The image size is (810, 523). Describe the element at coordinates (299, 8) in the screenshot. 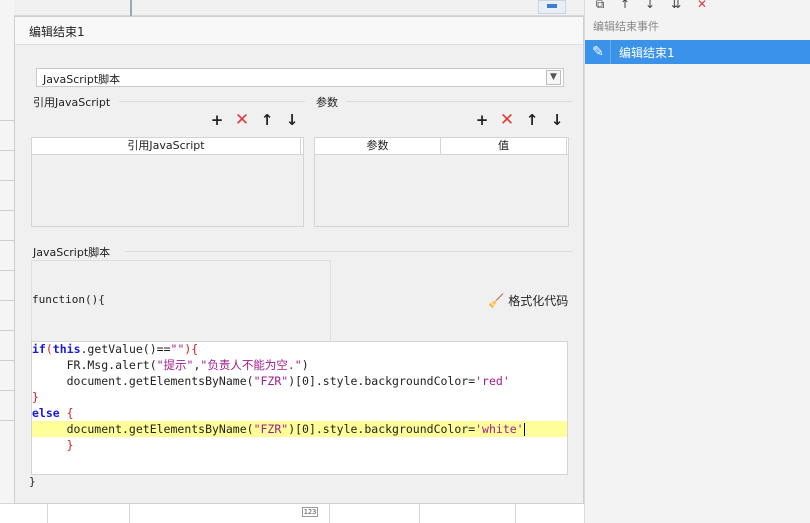

I see `sheet-top-strip` at that location.